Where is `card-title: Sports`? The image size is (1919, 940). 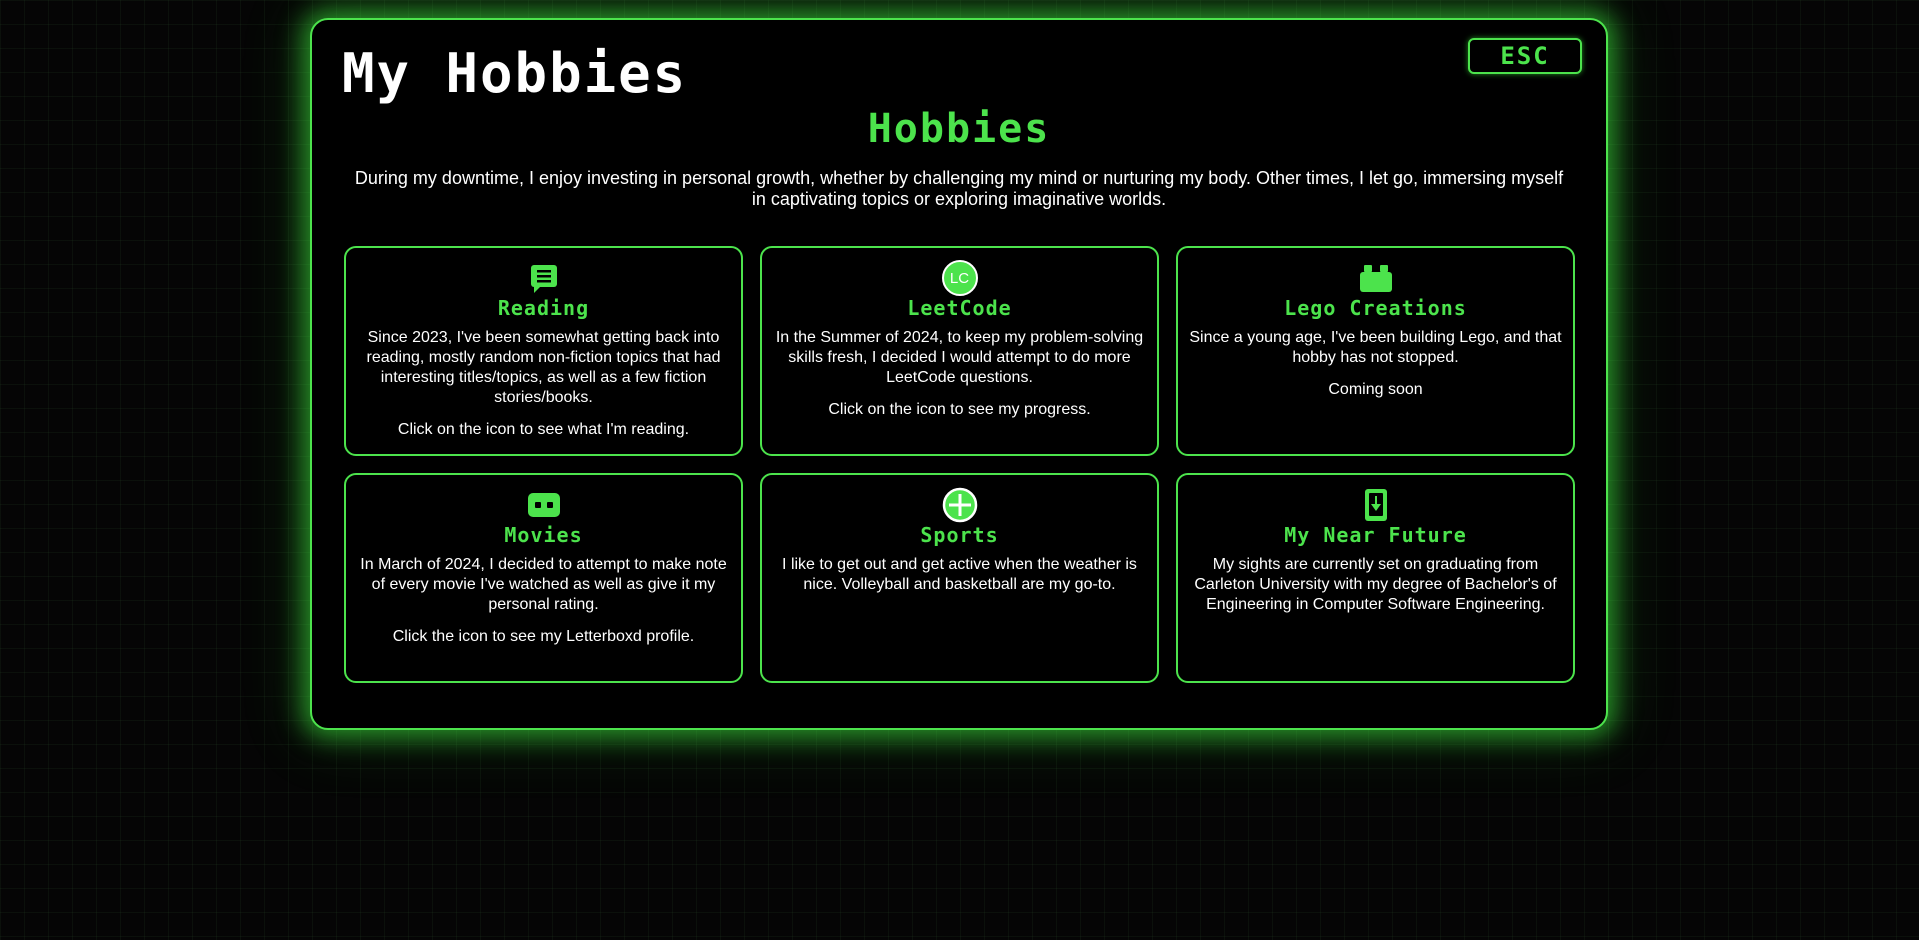
card-title: Sports is located at coordinates (959, 535).